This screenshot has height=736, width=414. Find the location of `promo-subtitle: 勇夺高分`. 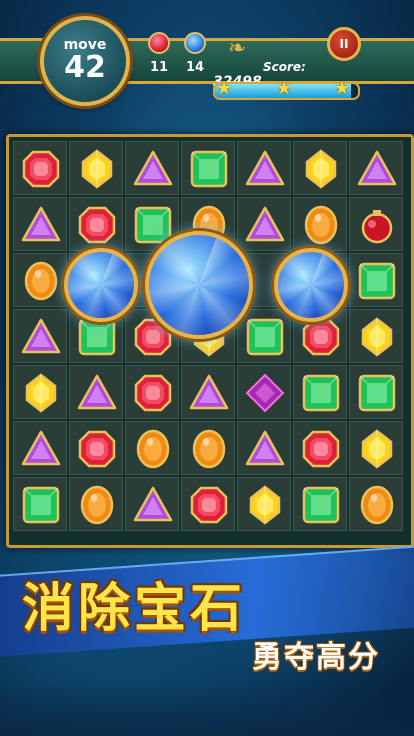

promo-subtitle: 勇夺高分 is located at coordinates (316, 657).